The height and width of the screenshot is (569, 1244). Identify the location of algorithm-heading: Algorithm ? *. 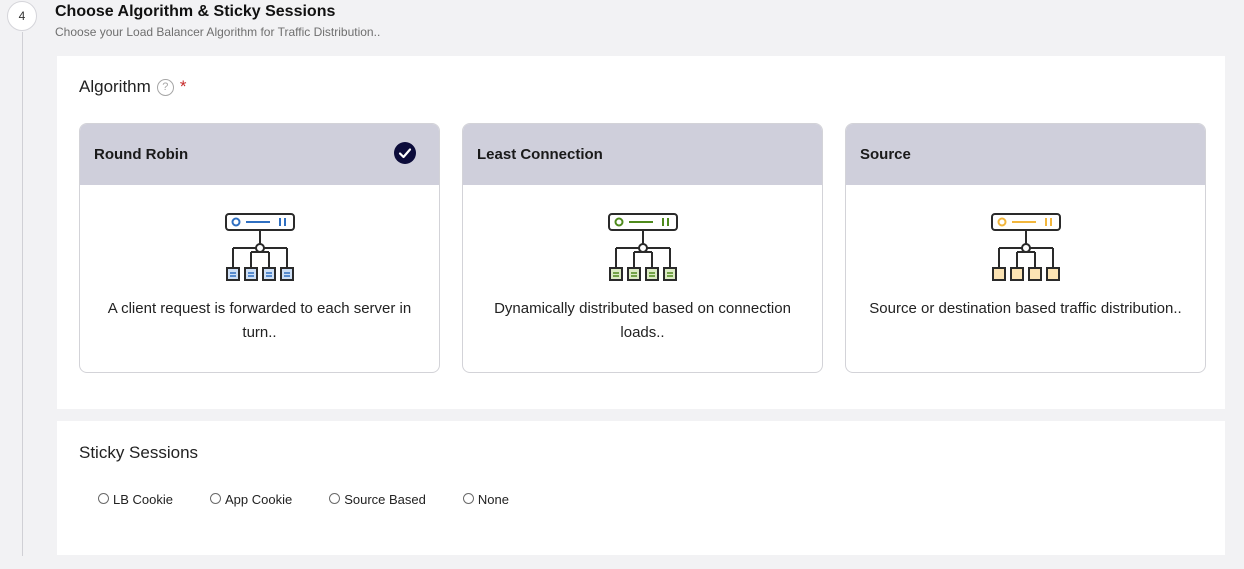
(132, 87).